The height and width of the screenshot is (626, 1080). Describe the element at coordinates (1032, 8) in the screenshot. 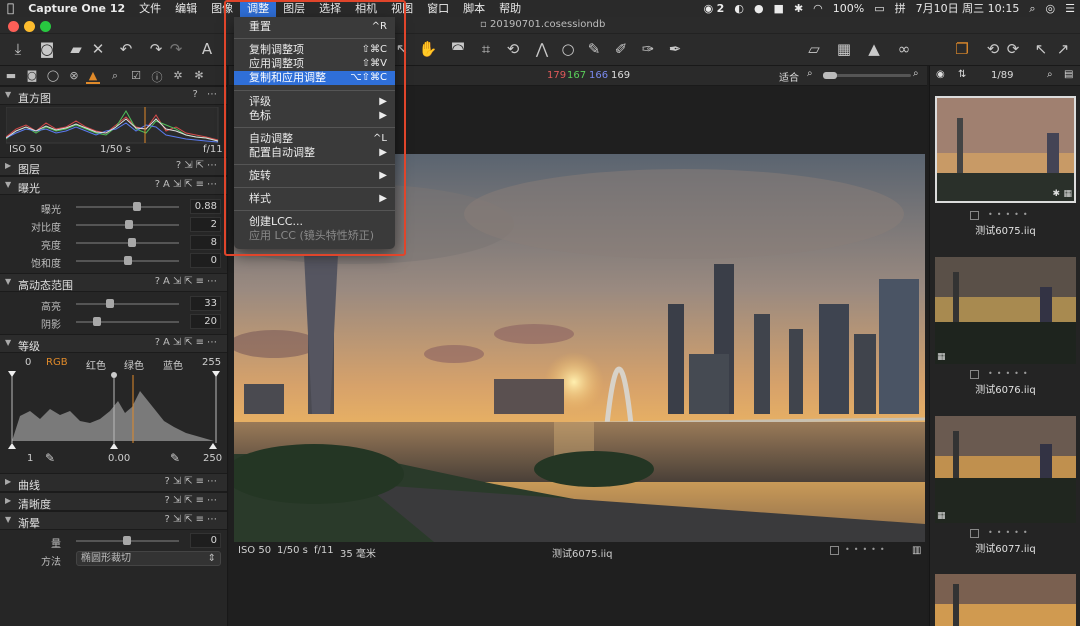

I see `search-icon: ⌕` at that location.